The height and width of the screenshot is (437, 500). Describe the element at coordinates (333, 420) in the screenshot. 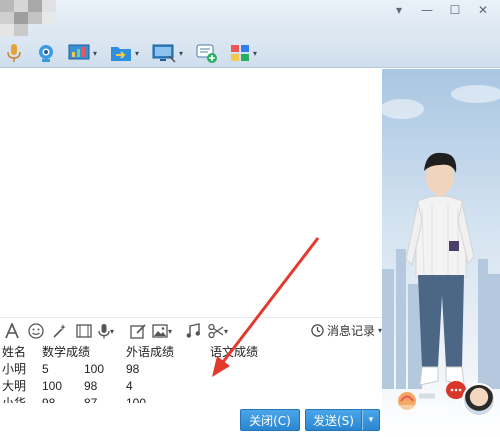

I see `send-button: 发送(S)` at that location.